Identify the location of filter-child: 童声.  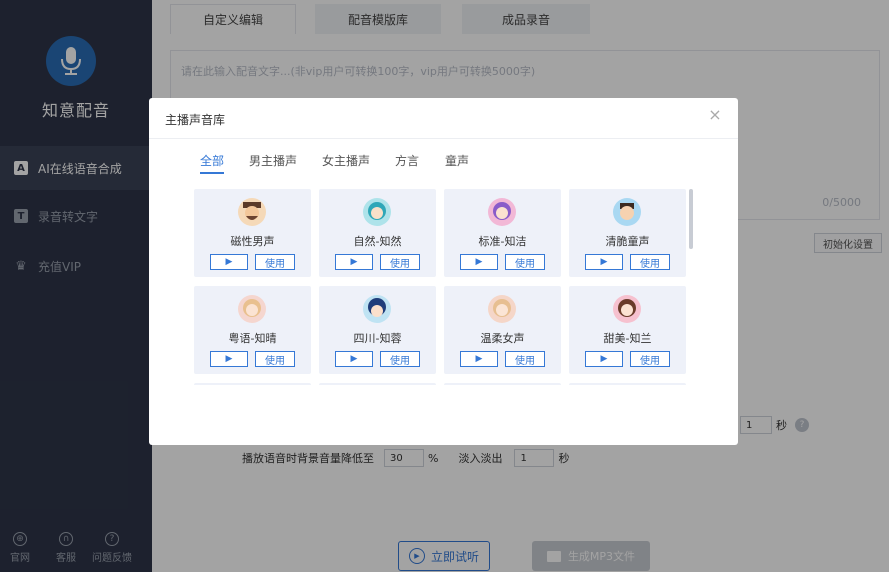
(457, 162).